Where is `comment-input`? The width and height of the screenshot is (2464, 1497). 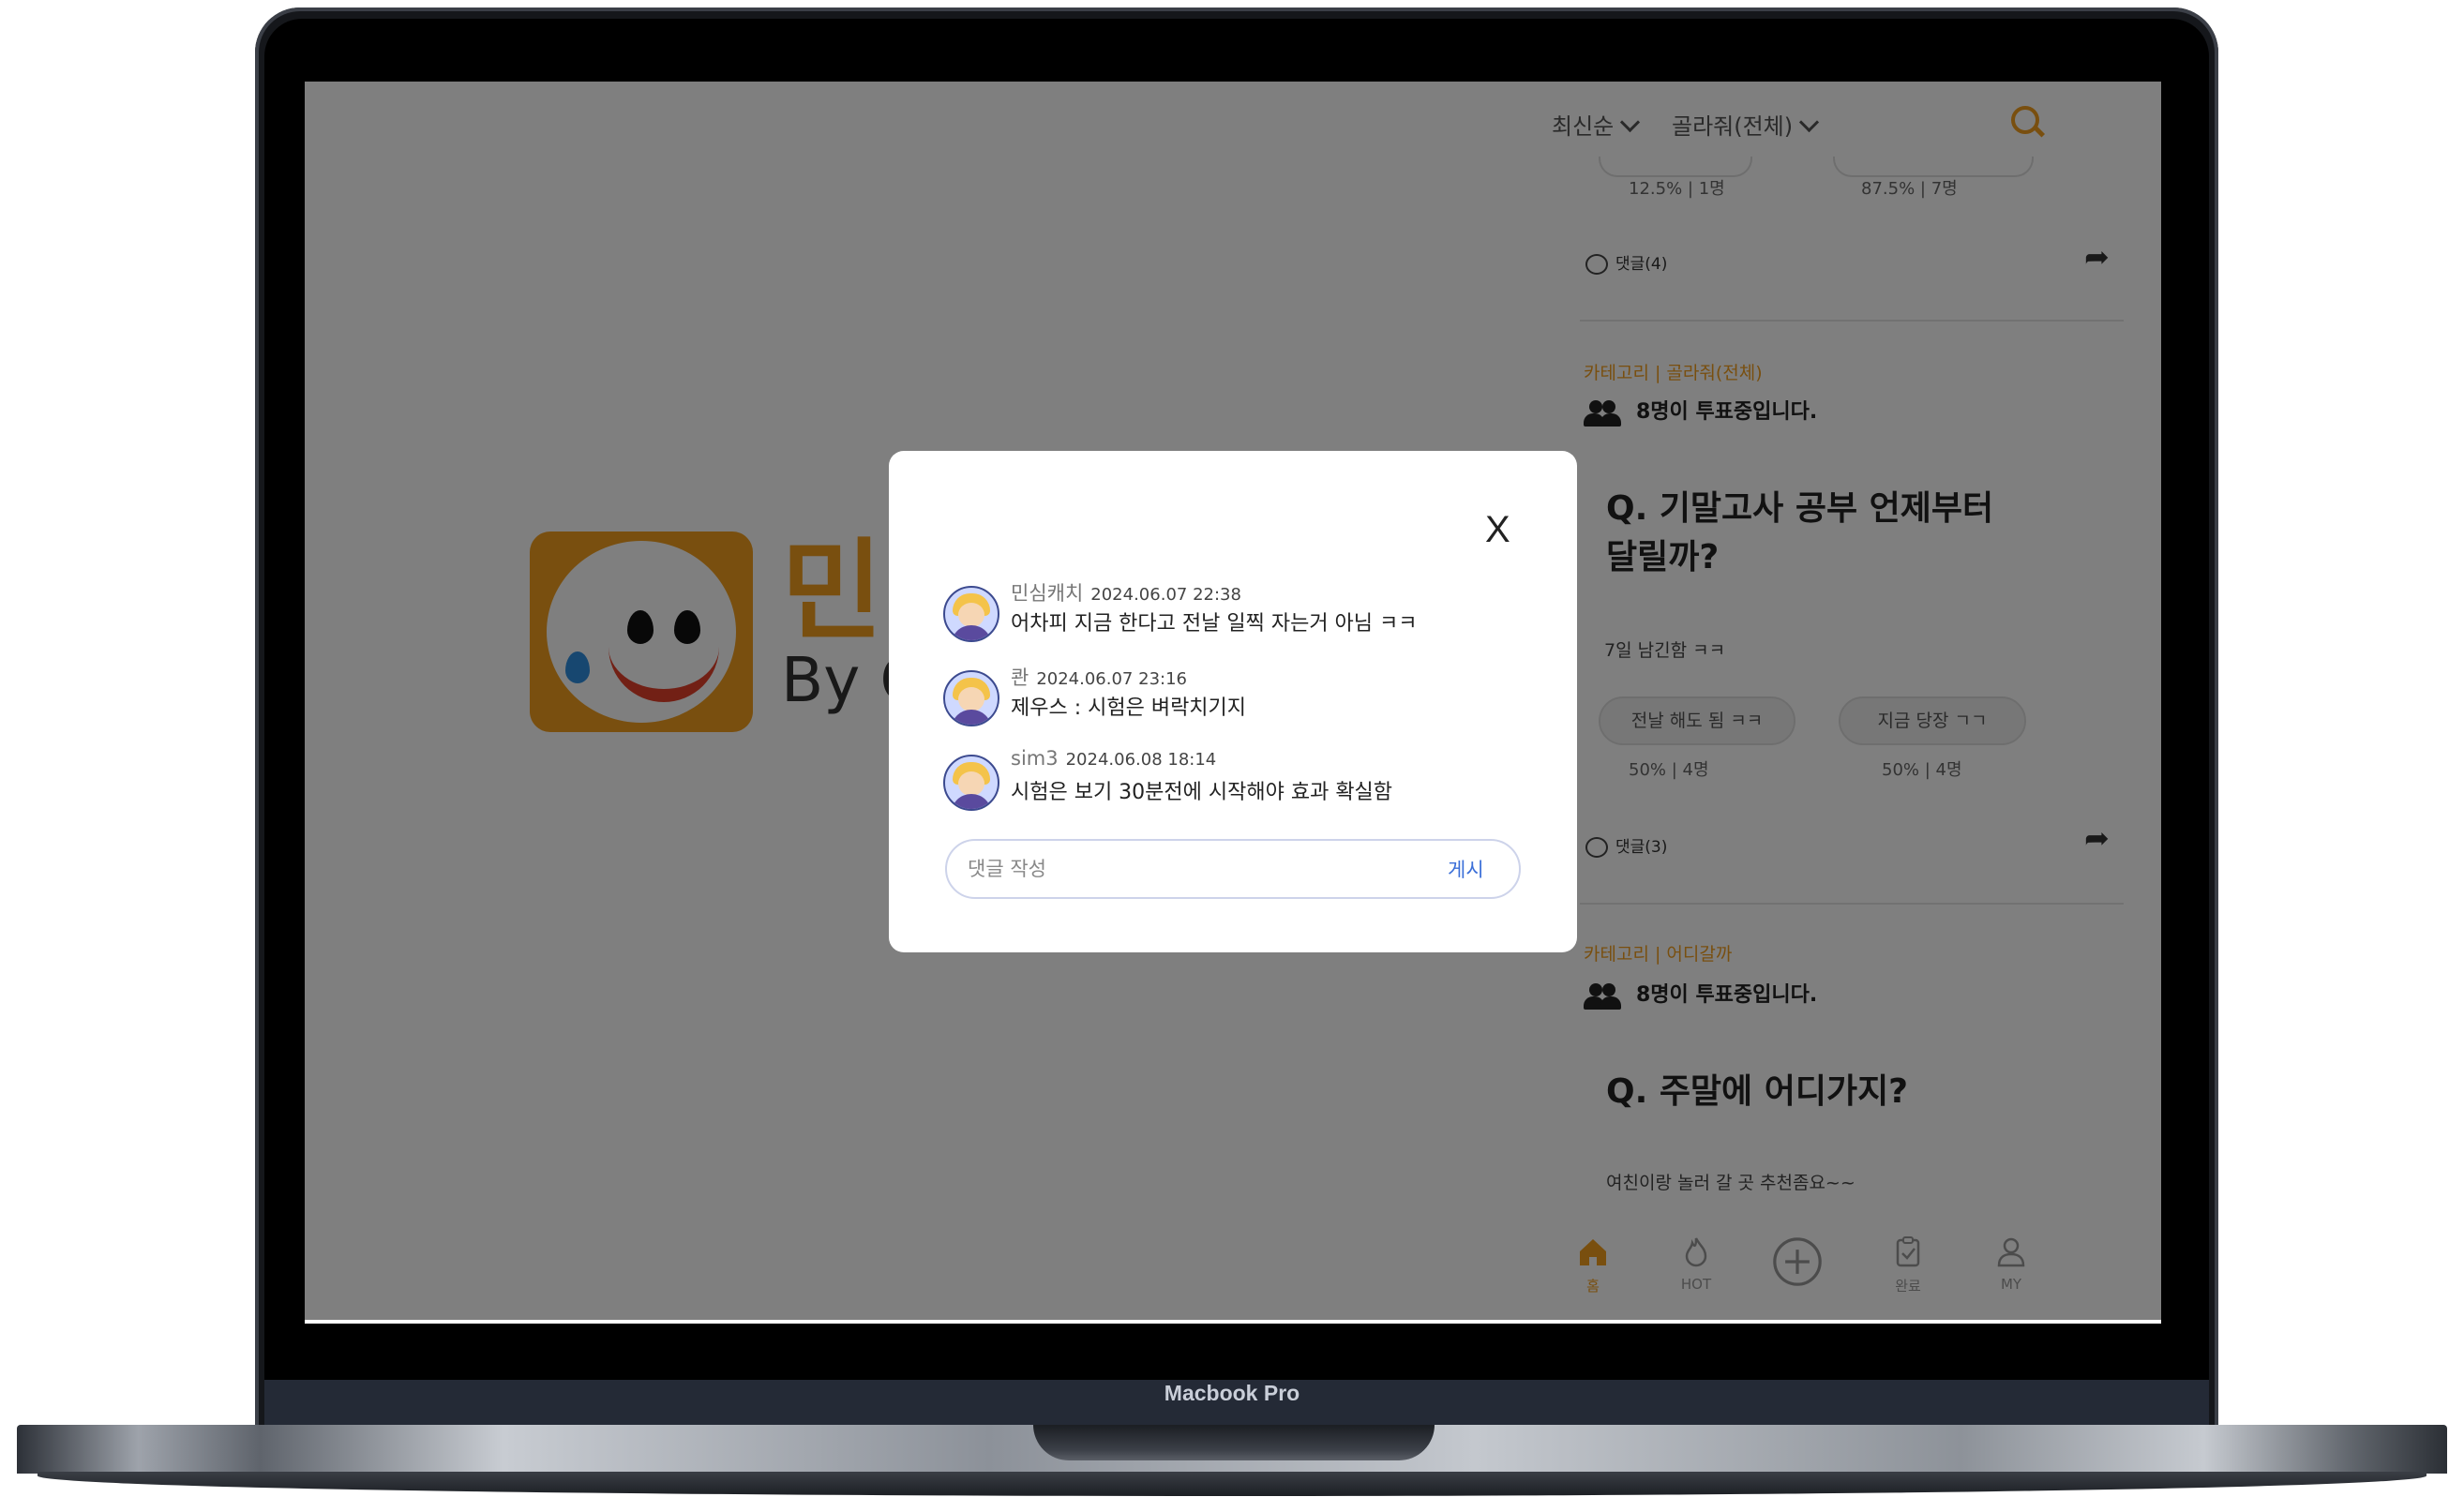 comment-input is located at coordinates (1174, 869).